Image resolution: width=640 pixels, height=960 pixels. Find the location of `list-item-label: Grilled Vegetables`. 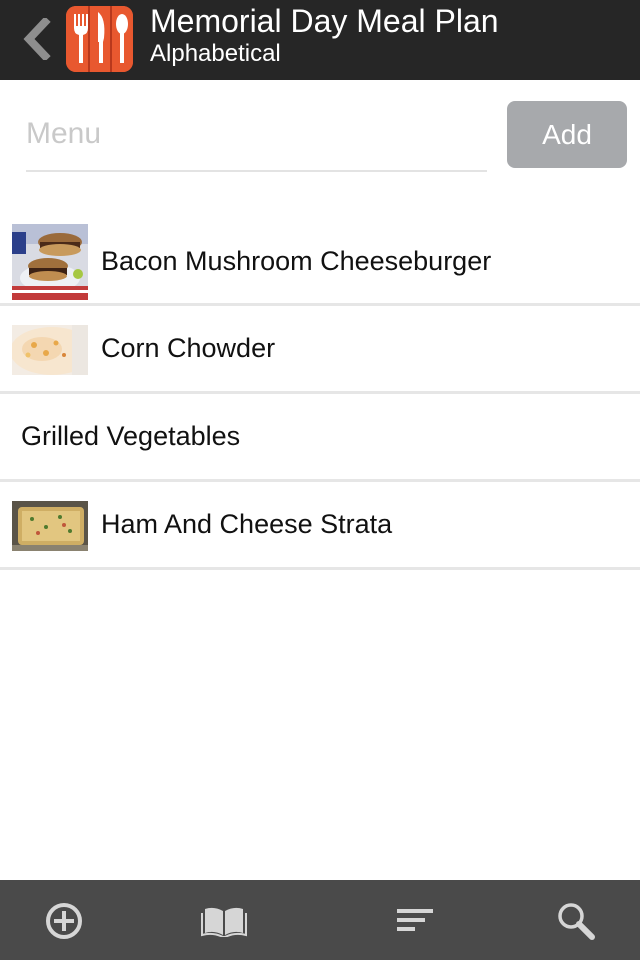

list-item-label: Grilled Vegetables is located at coordinates (131, 436).